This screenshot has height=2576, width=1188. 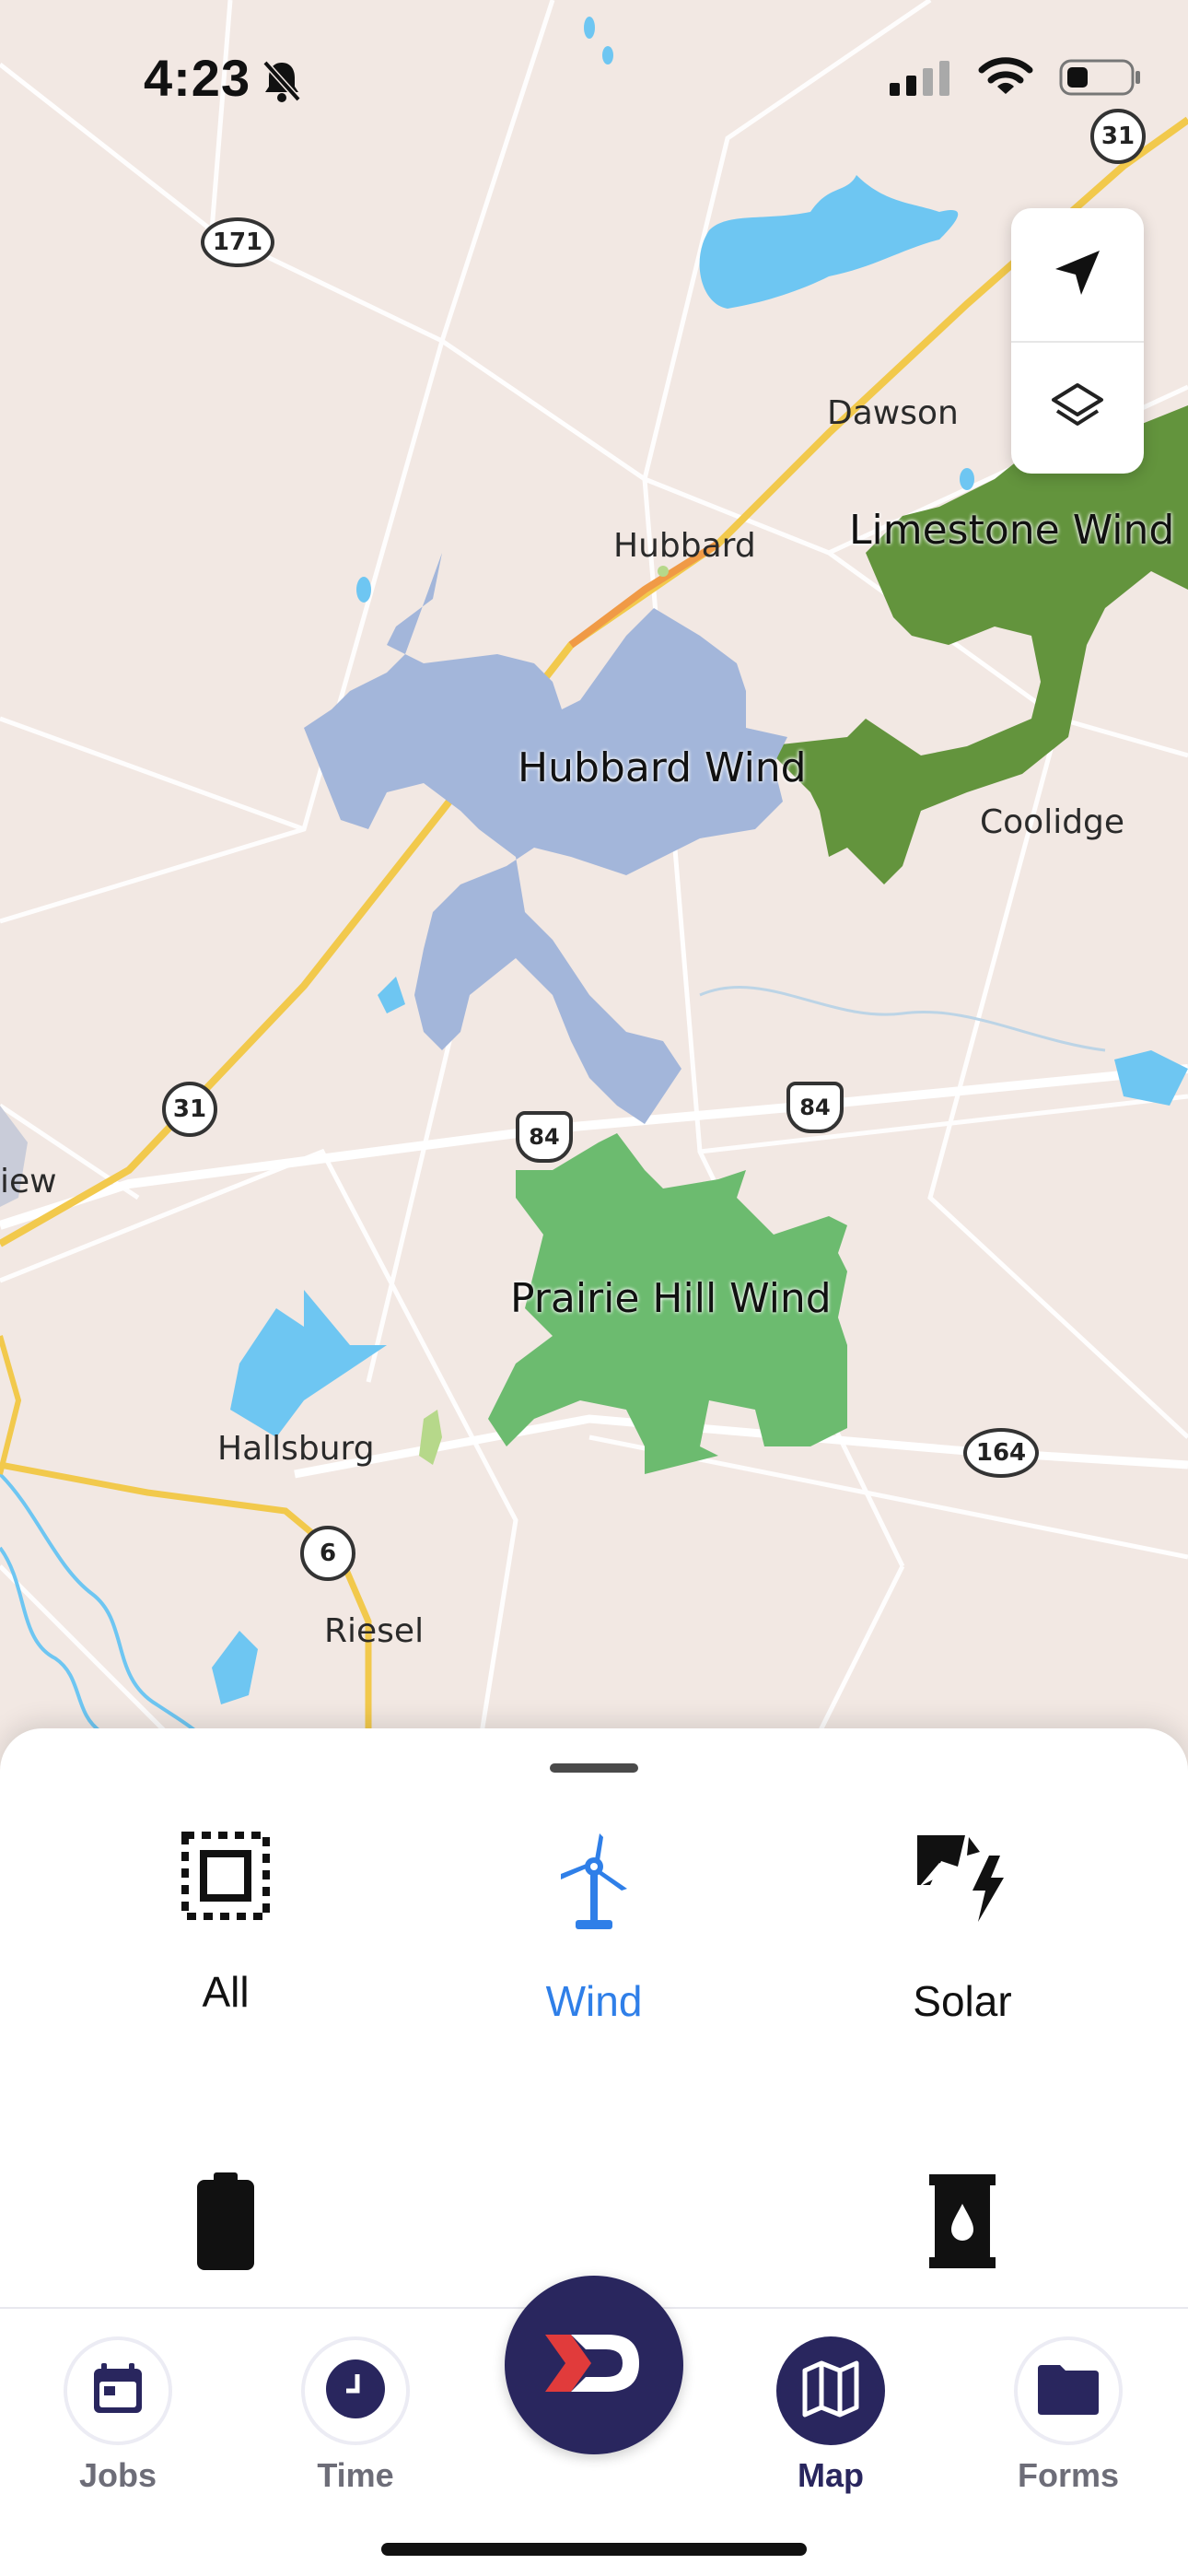 What do you see at coordinates (831, 2475) in the screenshot?
I see `tab-map-label: Map` at bounding box center [831, 2475].